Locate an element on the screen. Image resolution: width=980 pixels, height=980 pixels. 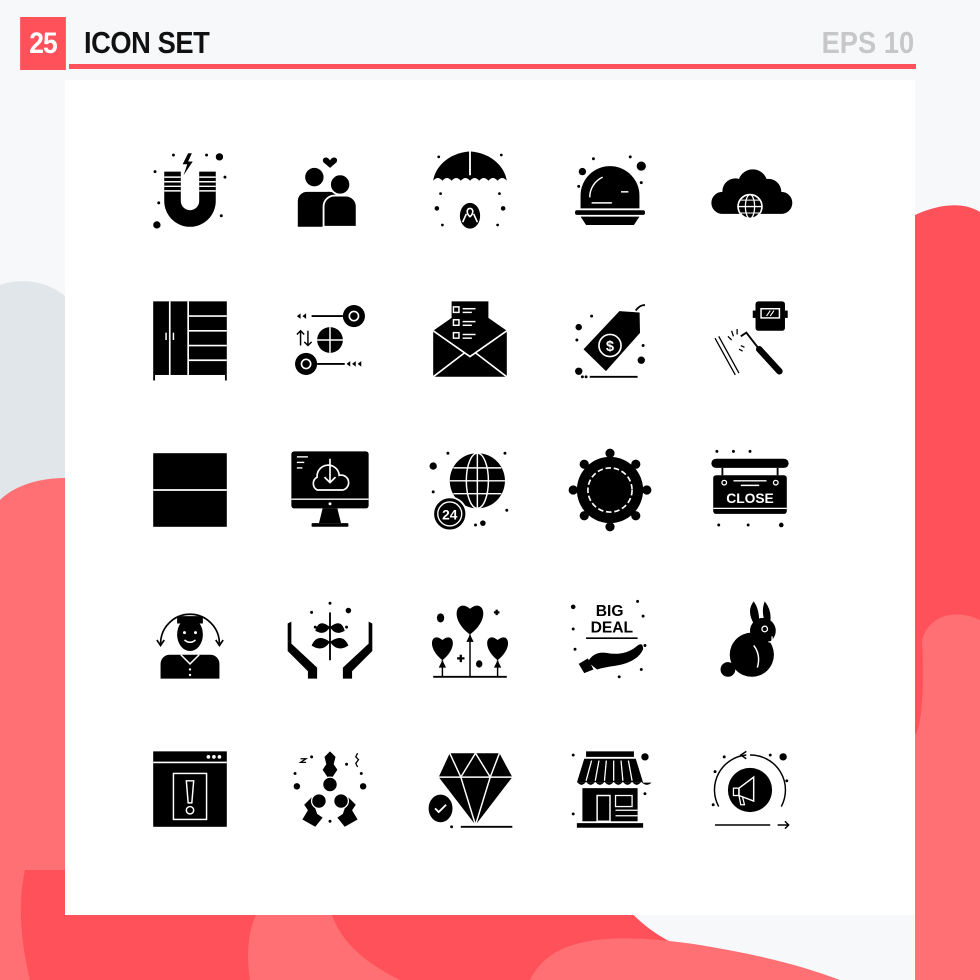
split-rows-icon is located at coordinates (190, 490).